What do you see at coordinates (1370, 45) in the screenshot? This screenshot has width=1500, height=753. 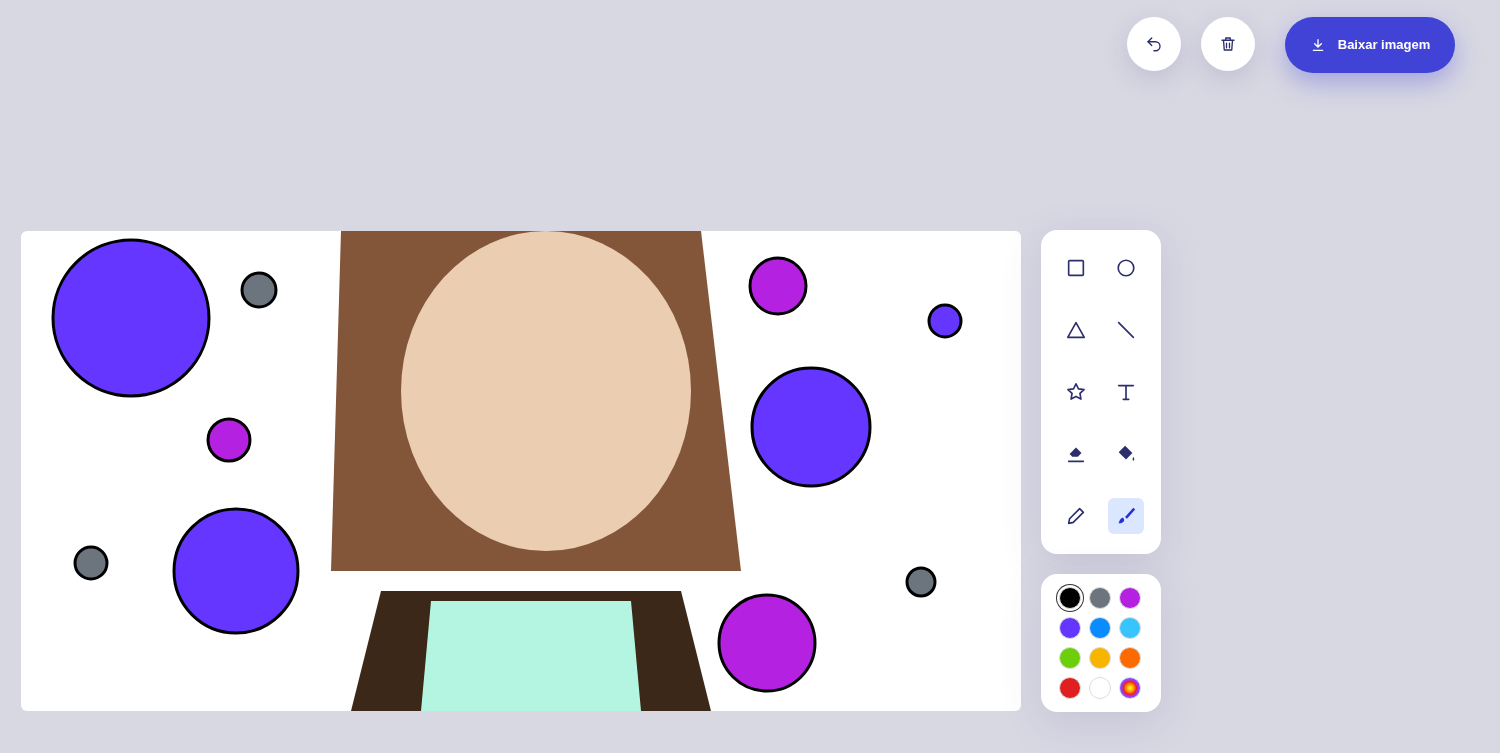 I see `download-button: Baixar imagem` at bounding box center [1370, 45].